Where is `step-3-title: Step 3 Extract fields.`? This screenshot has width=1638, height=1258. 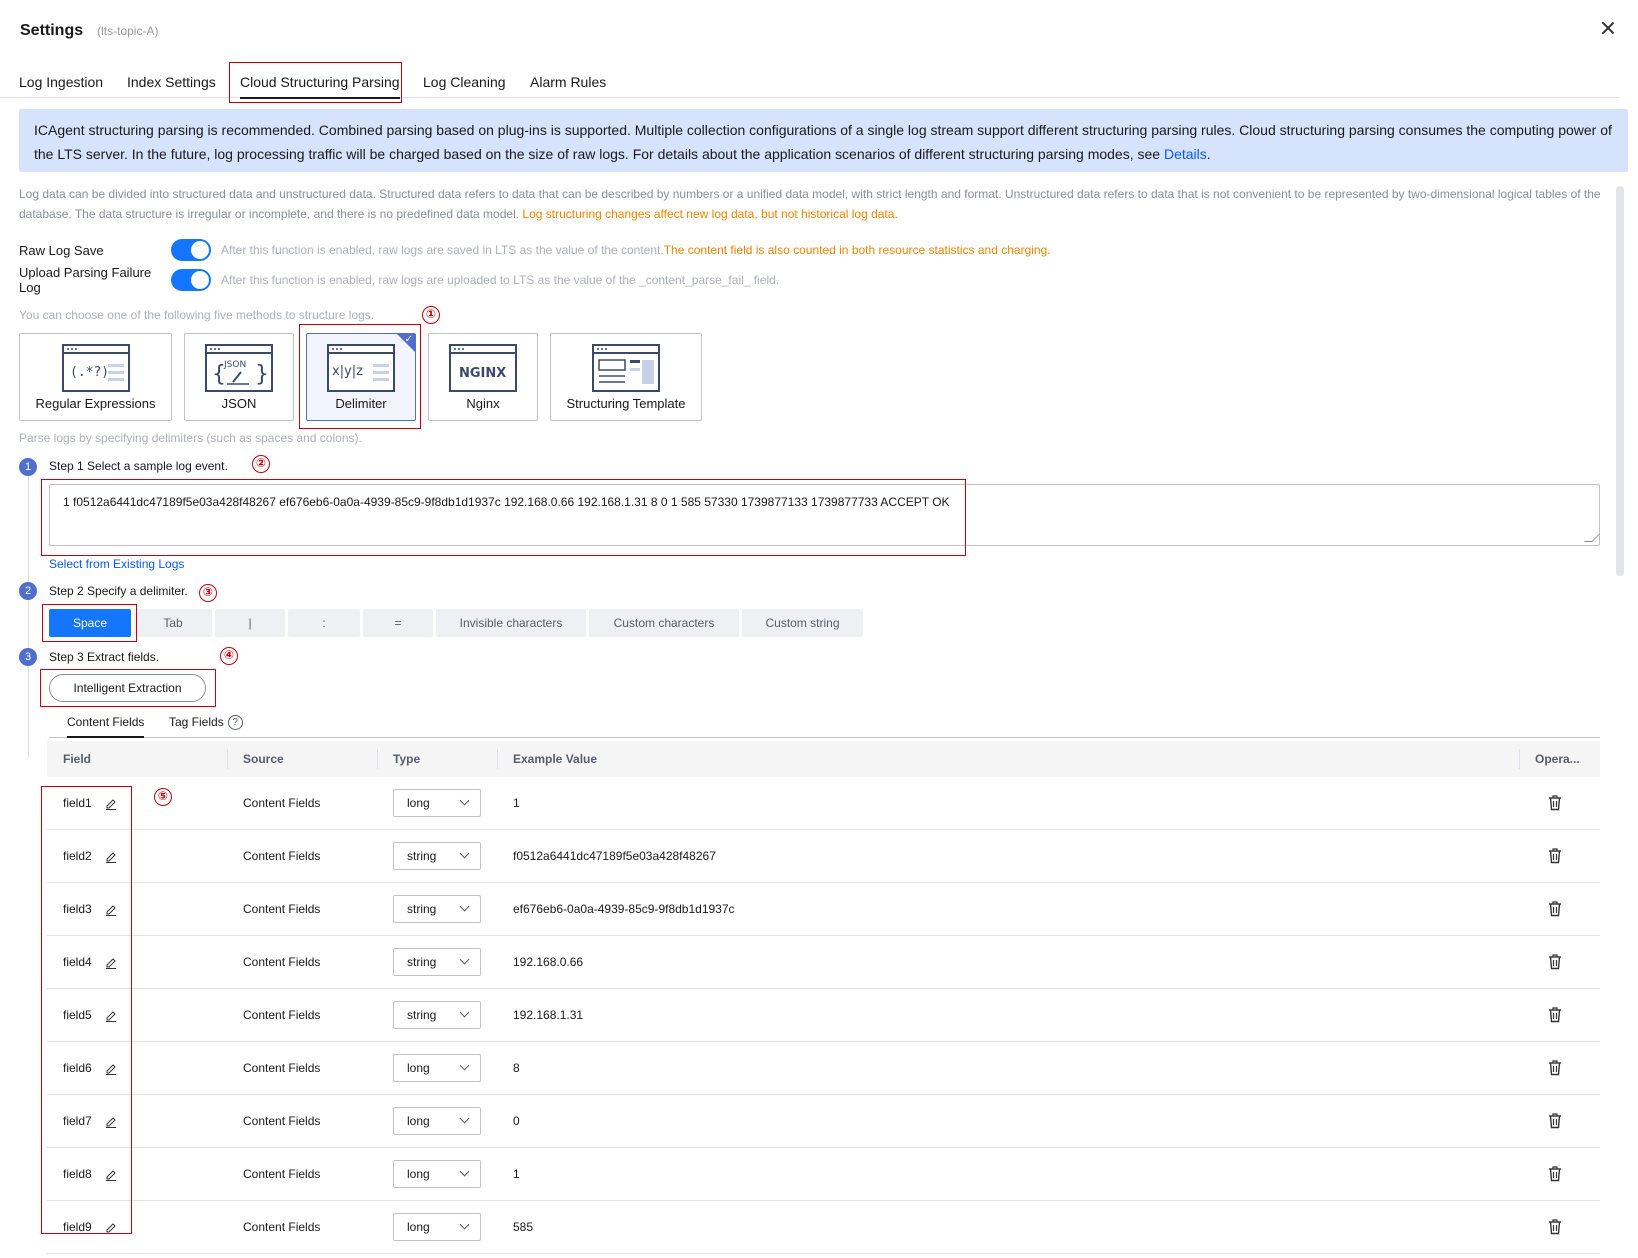
step-3-title: Step 3 Extract fields. is located at coordinates (104, 657).